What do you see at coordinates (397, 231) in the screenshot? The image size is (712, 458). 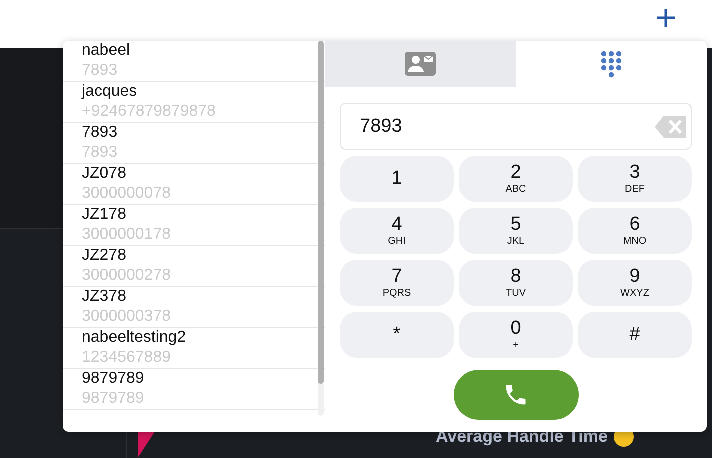 I see `dial-key: 4 GHI` at bounding box center [397, 231].